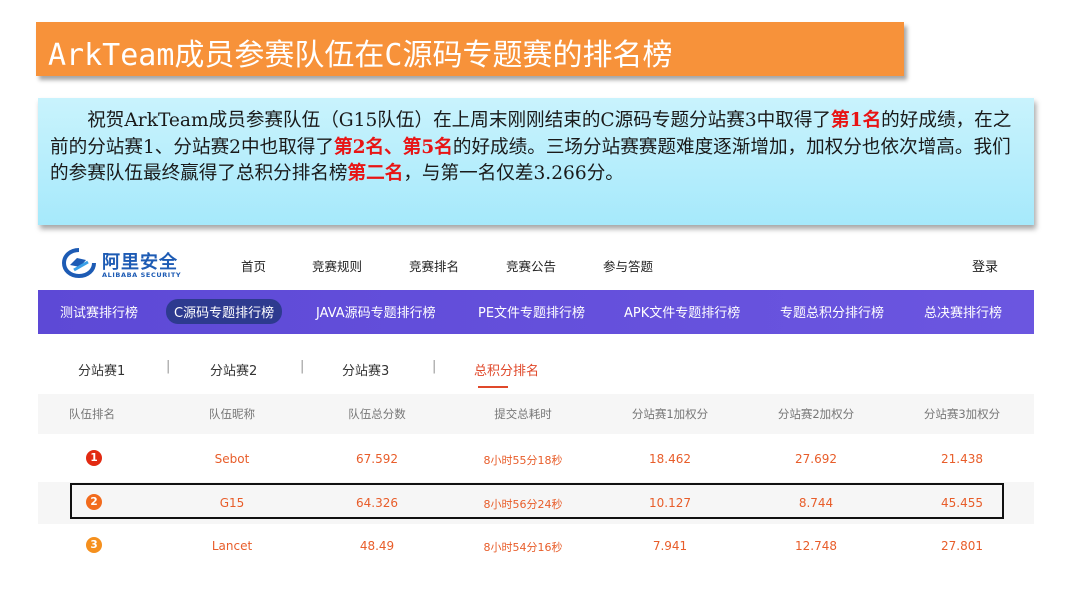  Describe the element at coordinates (962, 546) in the screenshot. I see `round3-score: 27.801` at that location.